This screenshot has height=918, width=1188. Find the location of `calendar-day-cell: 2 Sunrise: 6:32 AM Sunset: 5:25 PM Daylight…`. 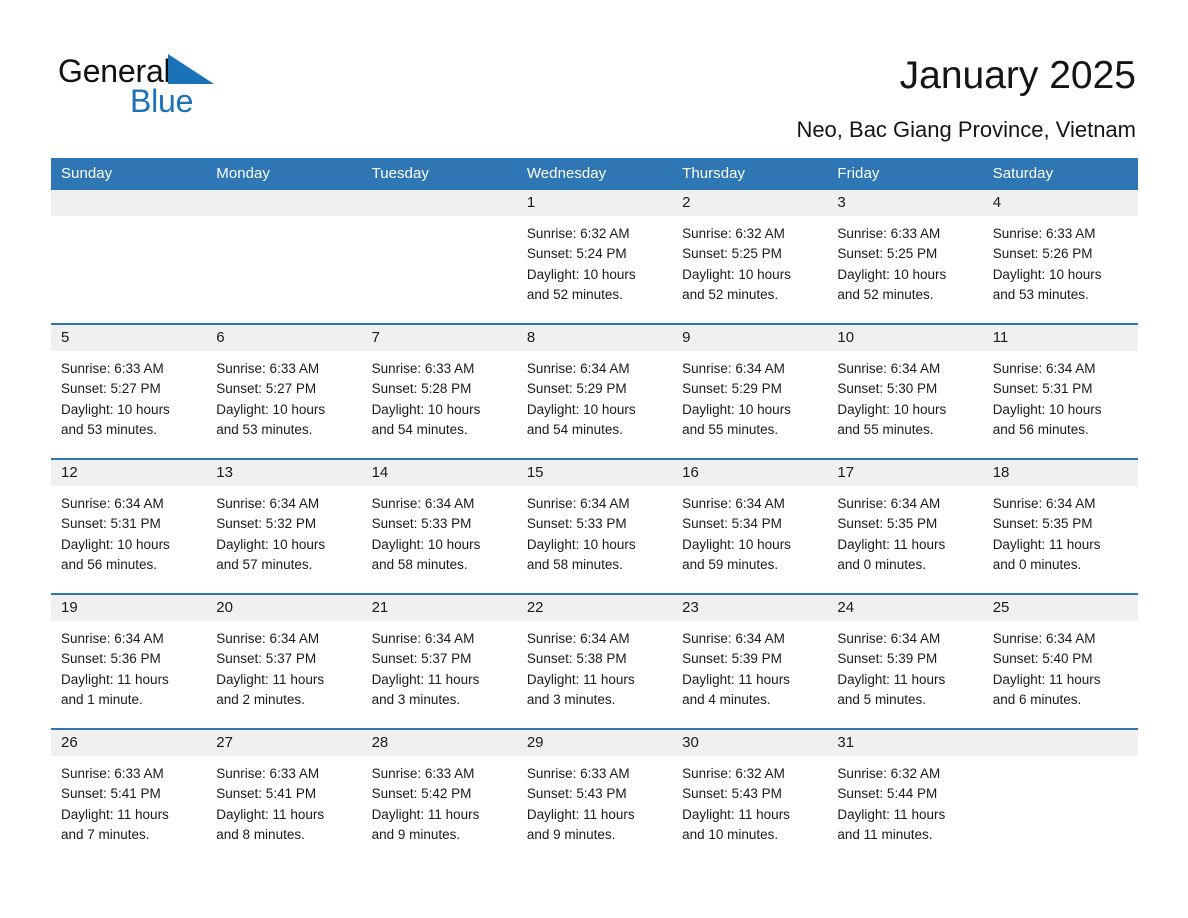

calendar-day-cell: 2 Sunrise: 6:32 AM Sunset: 5:25 PM Daylight… is located at coordinates (750, 257).